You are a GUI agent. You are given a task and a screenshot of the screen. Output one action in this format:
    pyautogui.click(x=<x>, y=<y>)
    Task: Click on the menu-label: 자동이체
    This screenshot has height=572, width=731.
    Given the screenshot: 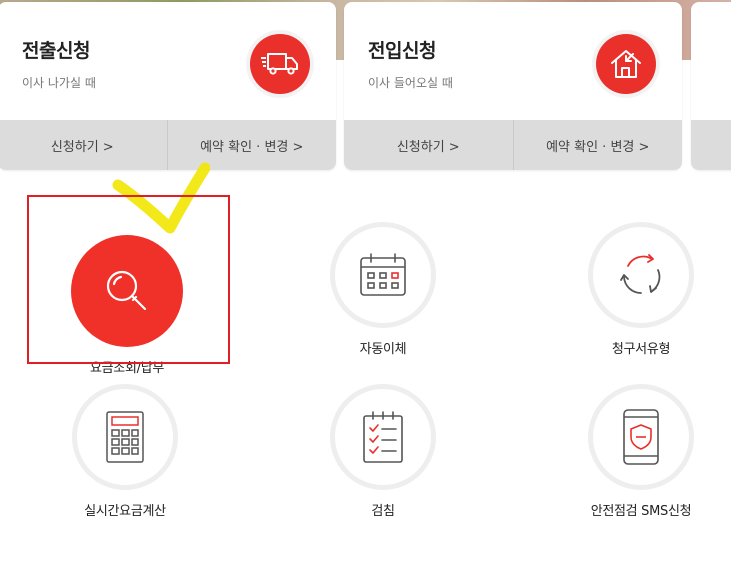 What is the action you would take?
    pyautogui.click(x=383, y=349)
    